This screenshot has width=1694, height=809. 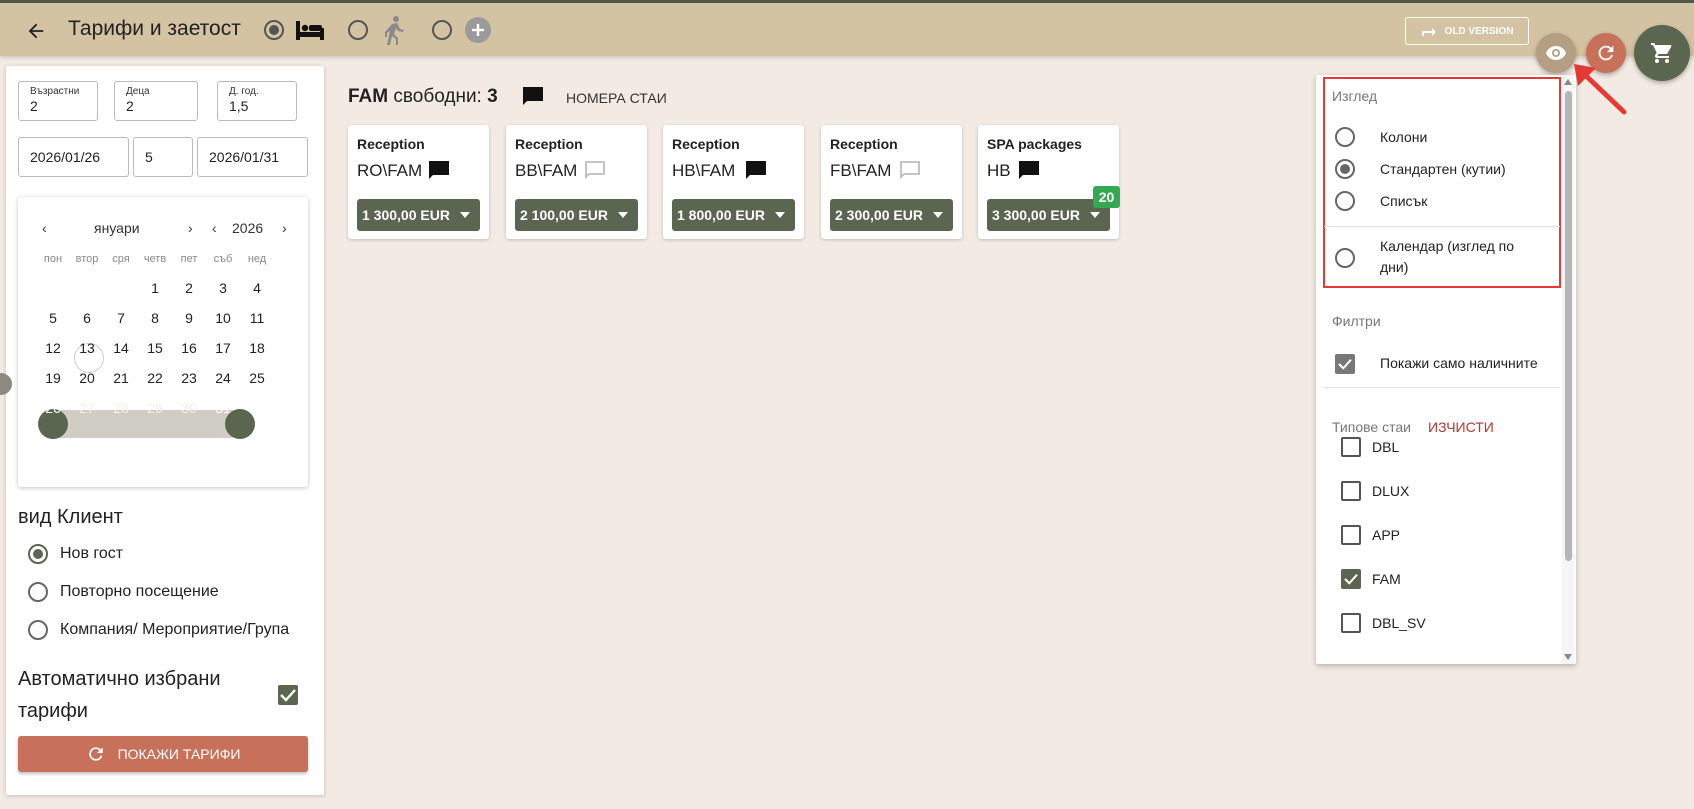 I want to click on price-dropdown-button: 2 300,00 EUR, so click(x=891, y=215).